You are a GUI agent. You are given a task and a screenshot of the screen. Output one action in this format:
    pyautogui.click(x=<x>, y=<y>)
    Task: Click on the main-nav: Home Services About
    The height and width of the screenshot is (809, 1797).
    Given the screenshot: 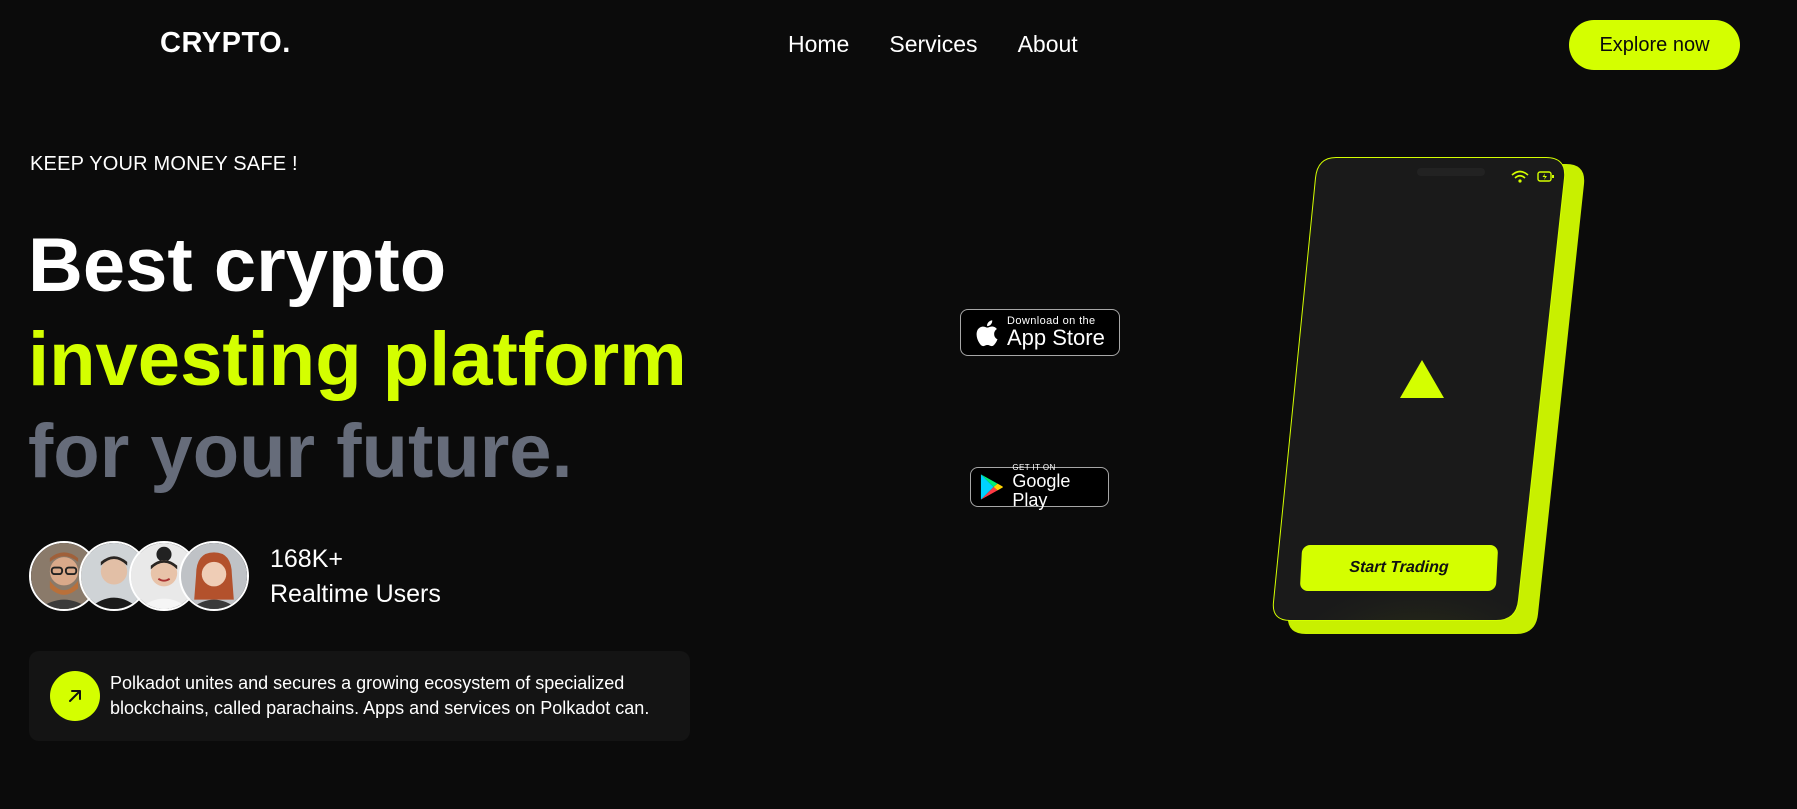 What is the action you would take?
    pyautogui.click(x=933, y=44)
    